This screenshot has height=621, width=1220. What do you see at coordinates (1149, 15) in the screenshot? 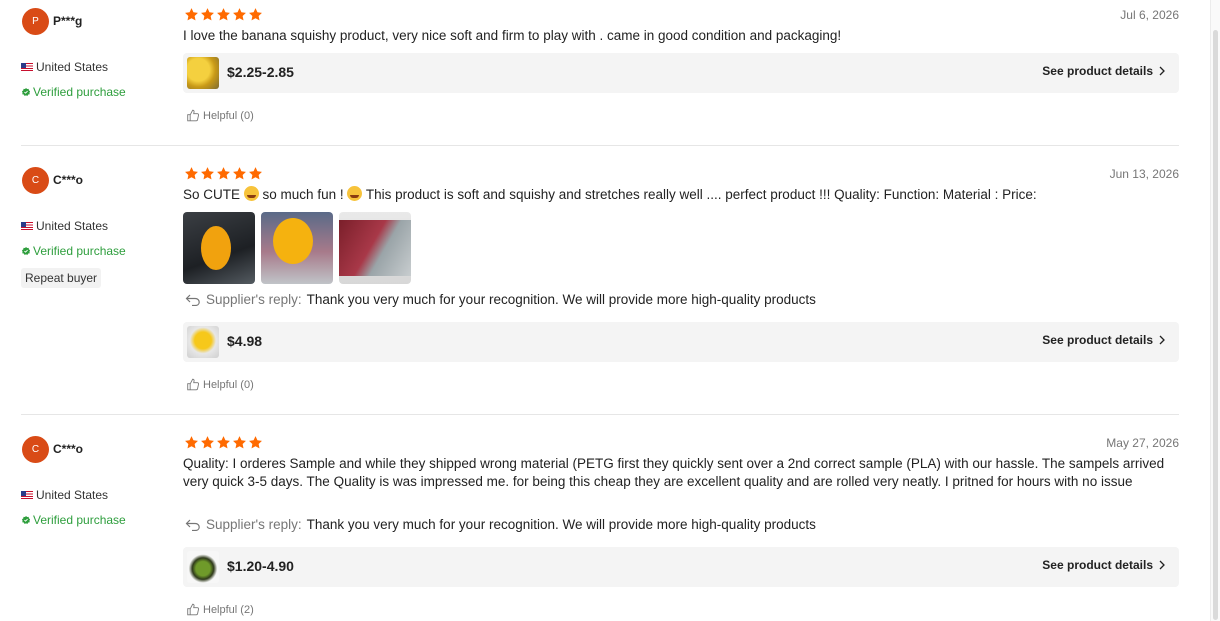
I see `review-date: Jul 6, 2026` at bounding box center [1149, 15].